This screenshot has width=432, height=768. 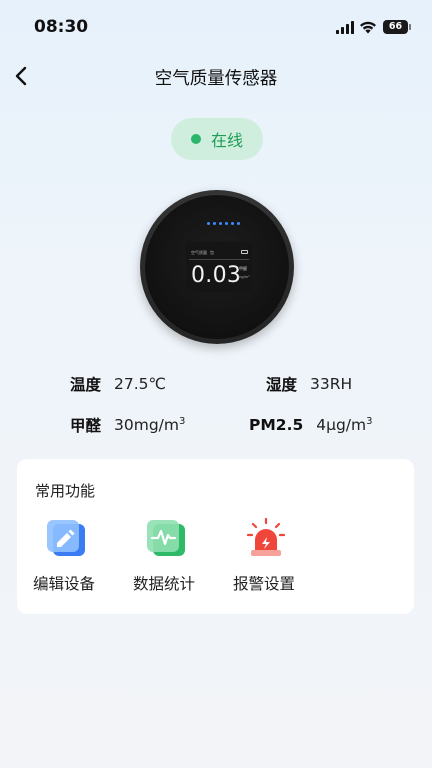 I want to click on online-status-label: 在线, so click(x=226, y=140).